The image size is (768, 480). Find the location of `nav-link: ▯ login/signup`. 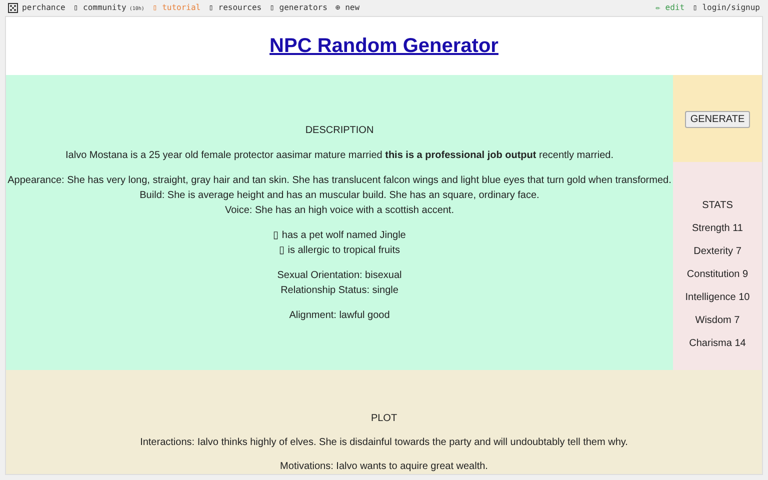

nav-link: ▯ login/signup is located at coordinates (726, 8).